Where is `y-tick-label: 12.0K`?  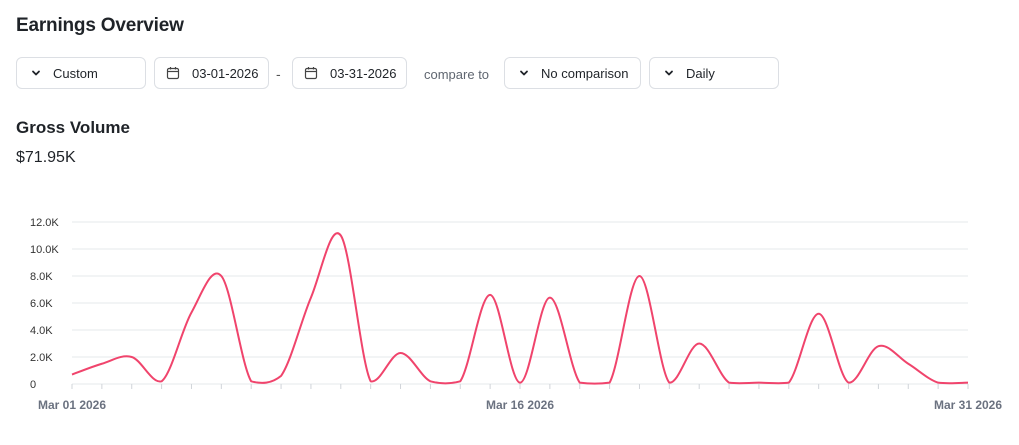
y-tick-label: 12.0K is located at coordinates (44, 223).